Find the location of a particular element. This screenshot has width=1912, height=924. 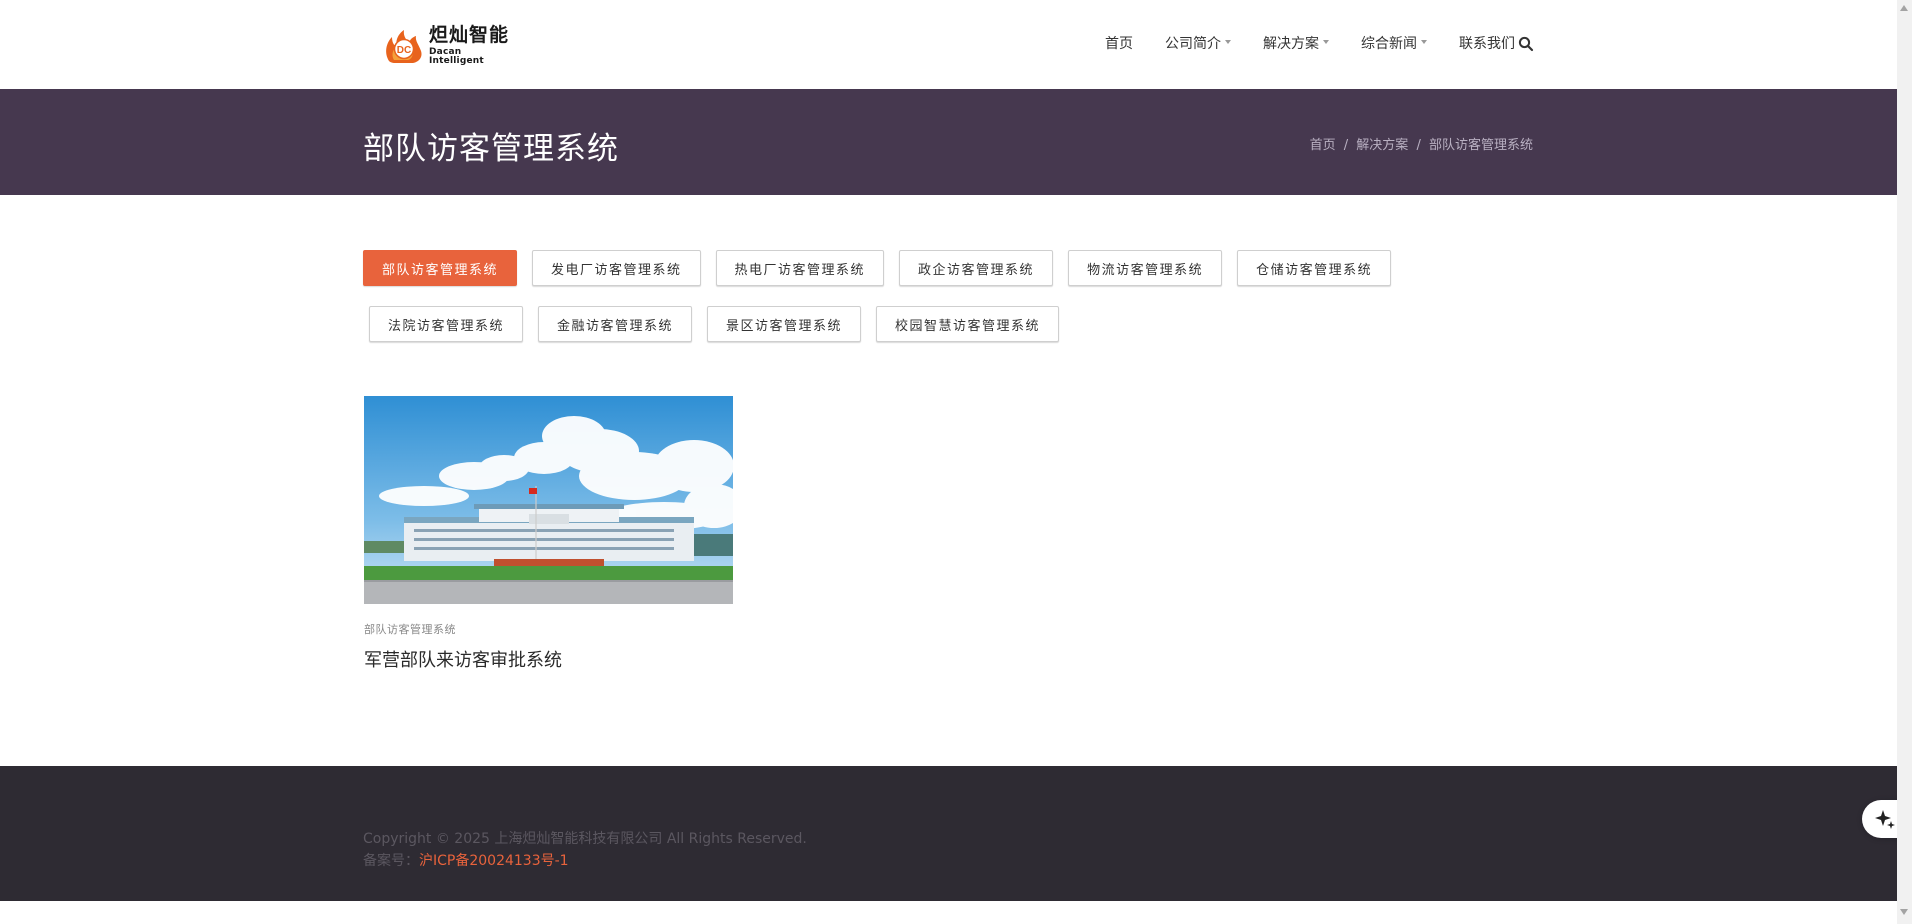

card-category: 部队访客管理系统 is located at coordinates (410, 629).